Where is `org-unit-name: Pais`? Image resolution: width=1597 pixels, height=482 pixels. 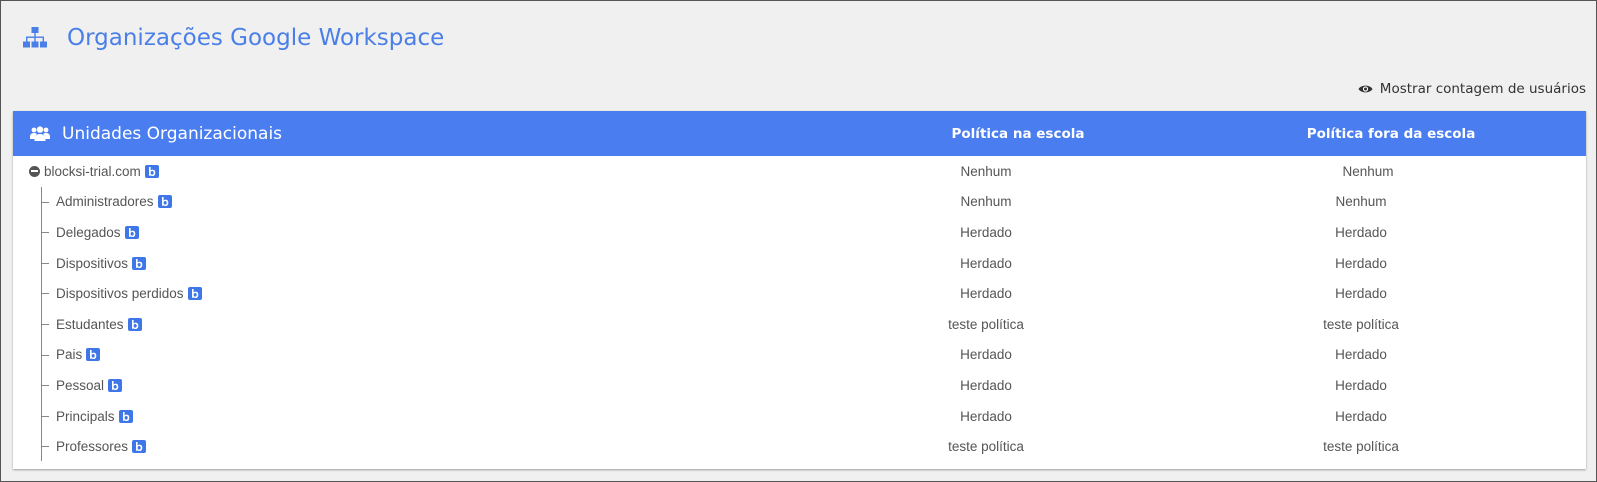 org-unit-name: Pais is located at coordinates (69, 354).